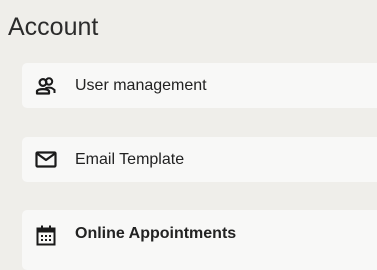 The image size is (377, 270). I want to click on envelope-icon, so click(46, 160).